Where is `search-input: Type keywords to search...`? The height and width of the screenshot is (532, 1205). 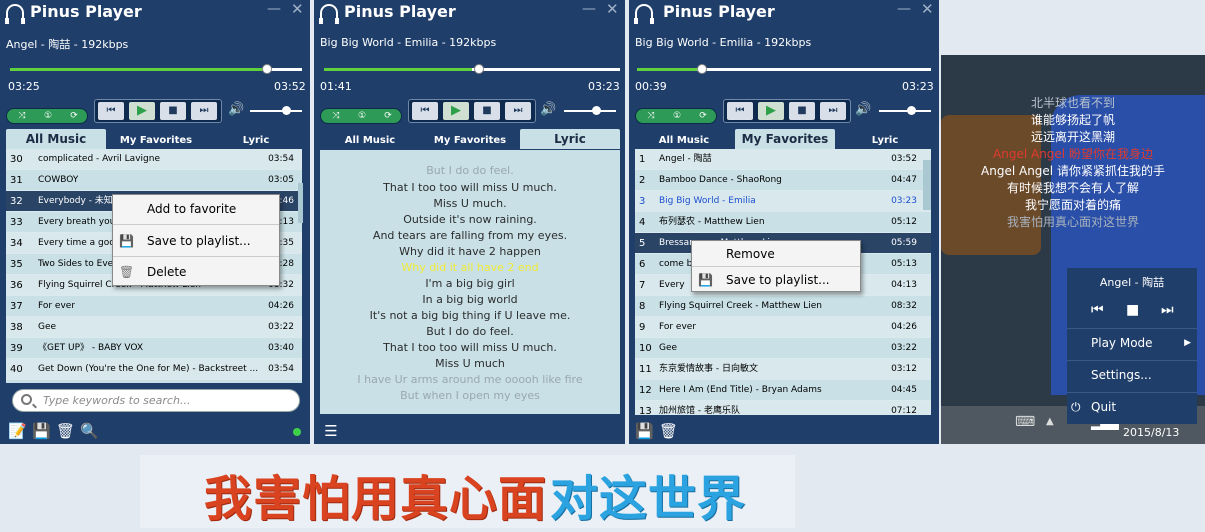 search-input: Type keywords to search... is located at coordinates (156, 400).